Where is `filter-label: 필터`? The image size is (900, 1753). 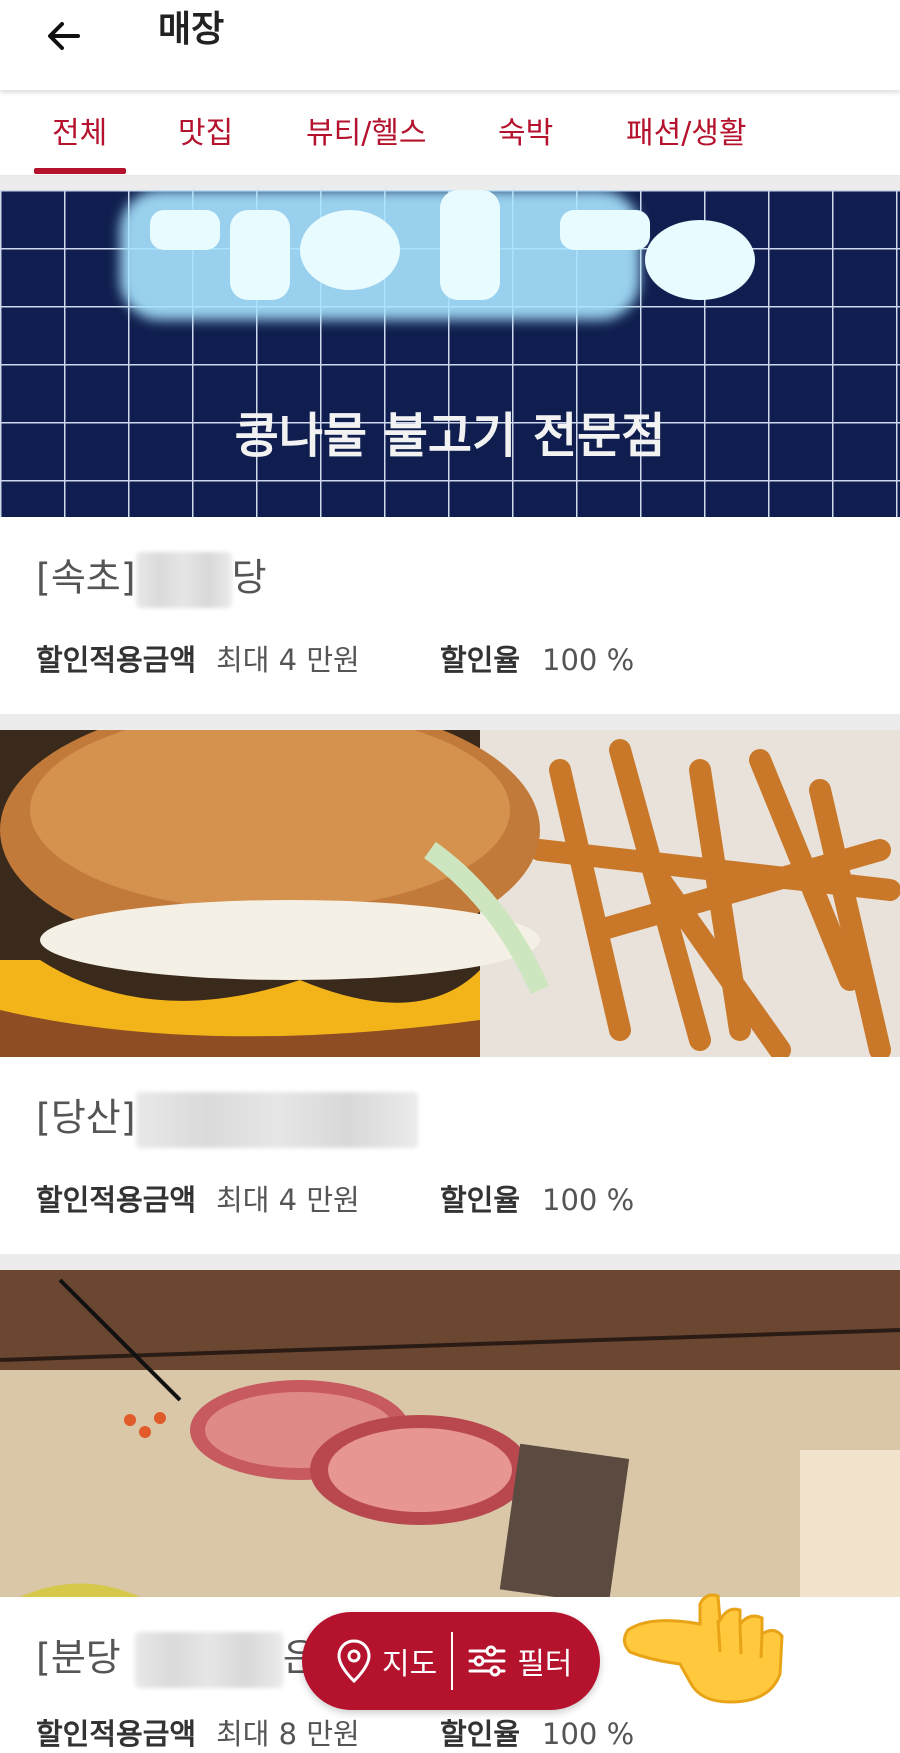
filter-label: 필터 is located at coordinates (545, 1664).